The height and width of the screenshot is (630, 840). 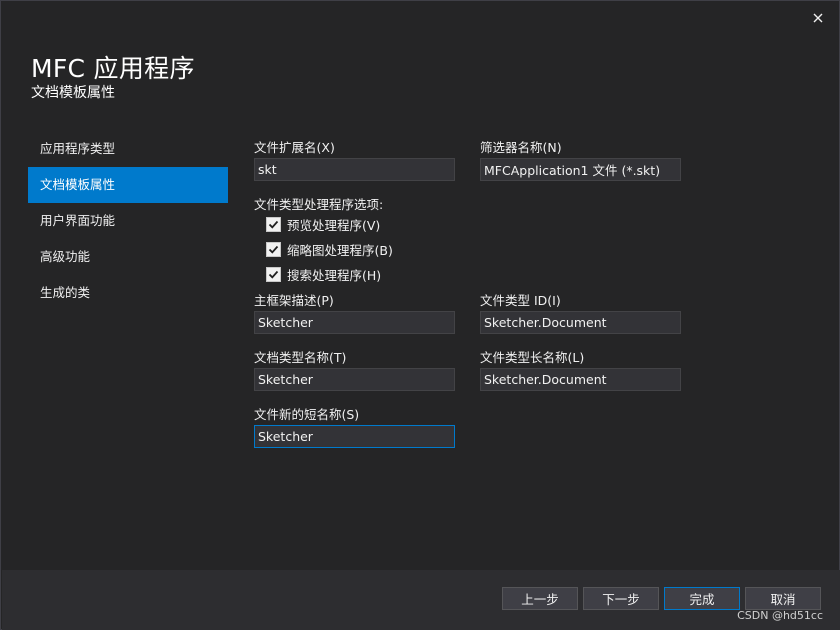 I want to click on new-short-name-input, so click(x=354, y=436).